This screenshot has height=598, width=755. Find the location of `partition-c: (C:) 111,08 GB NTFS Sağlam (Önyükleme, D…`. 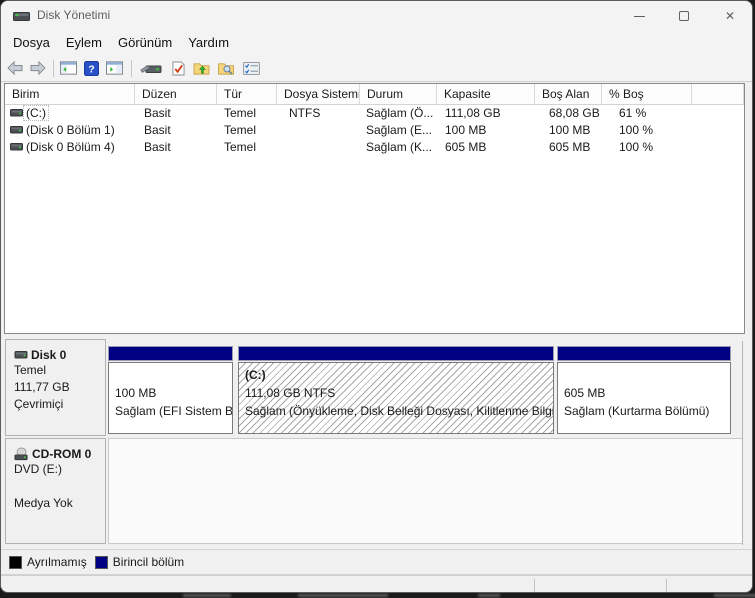

partition-c: (C:) 111,08 GB NTFS Sağlam (Önyükleme, D… is located at coordinates (396, 390).